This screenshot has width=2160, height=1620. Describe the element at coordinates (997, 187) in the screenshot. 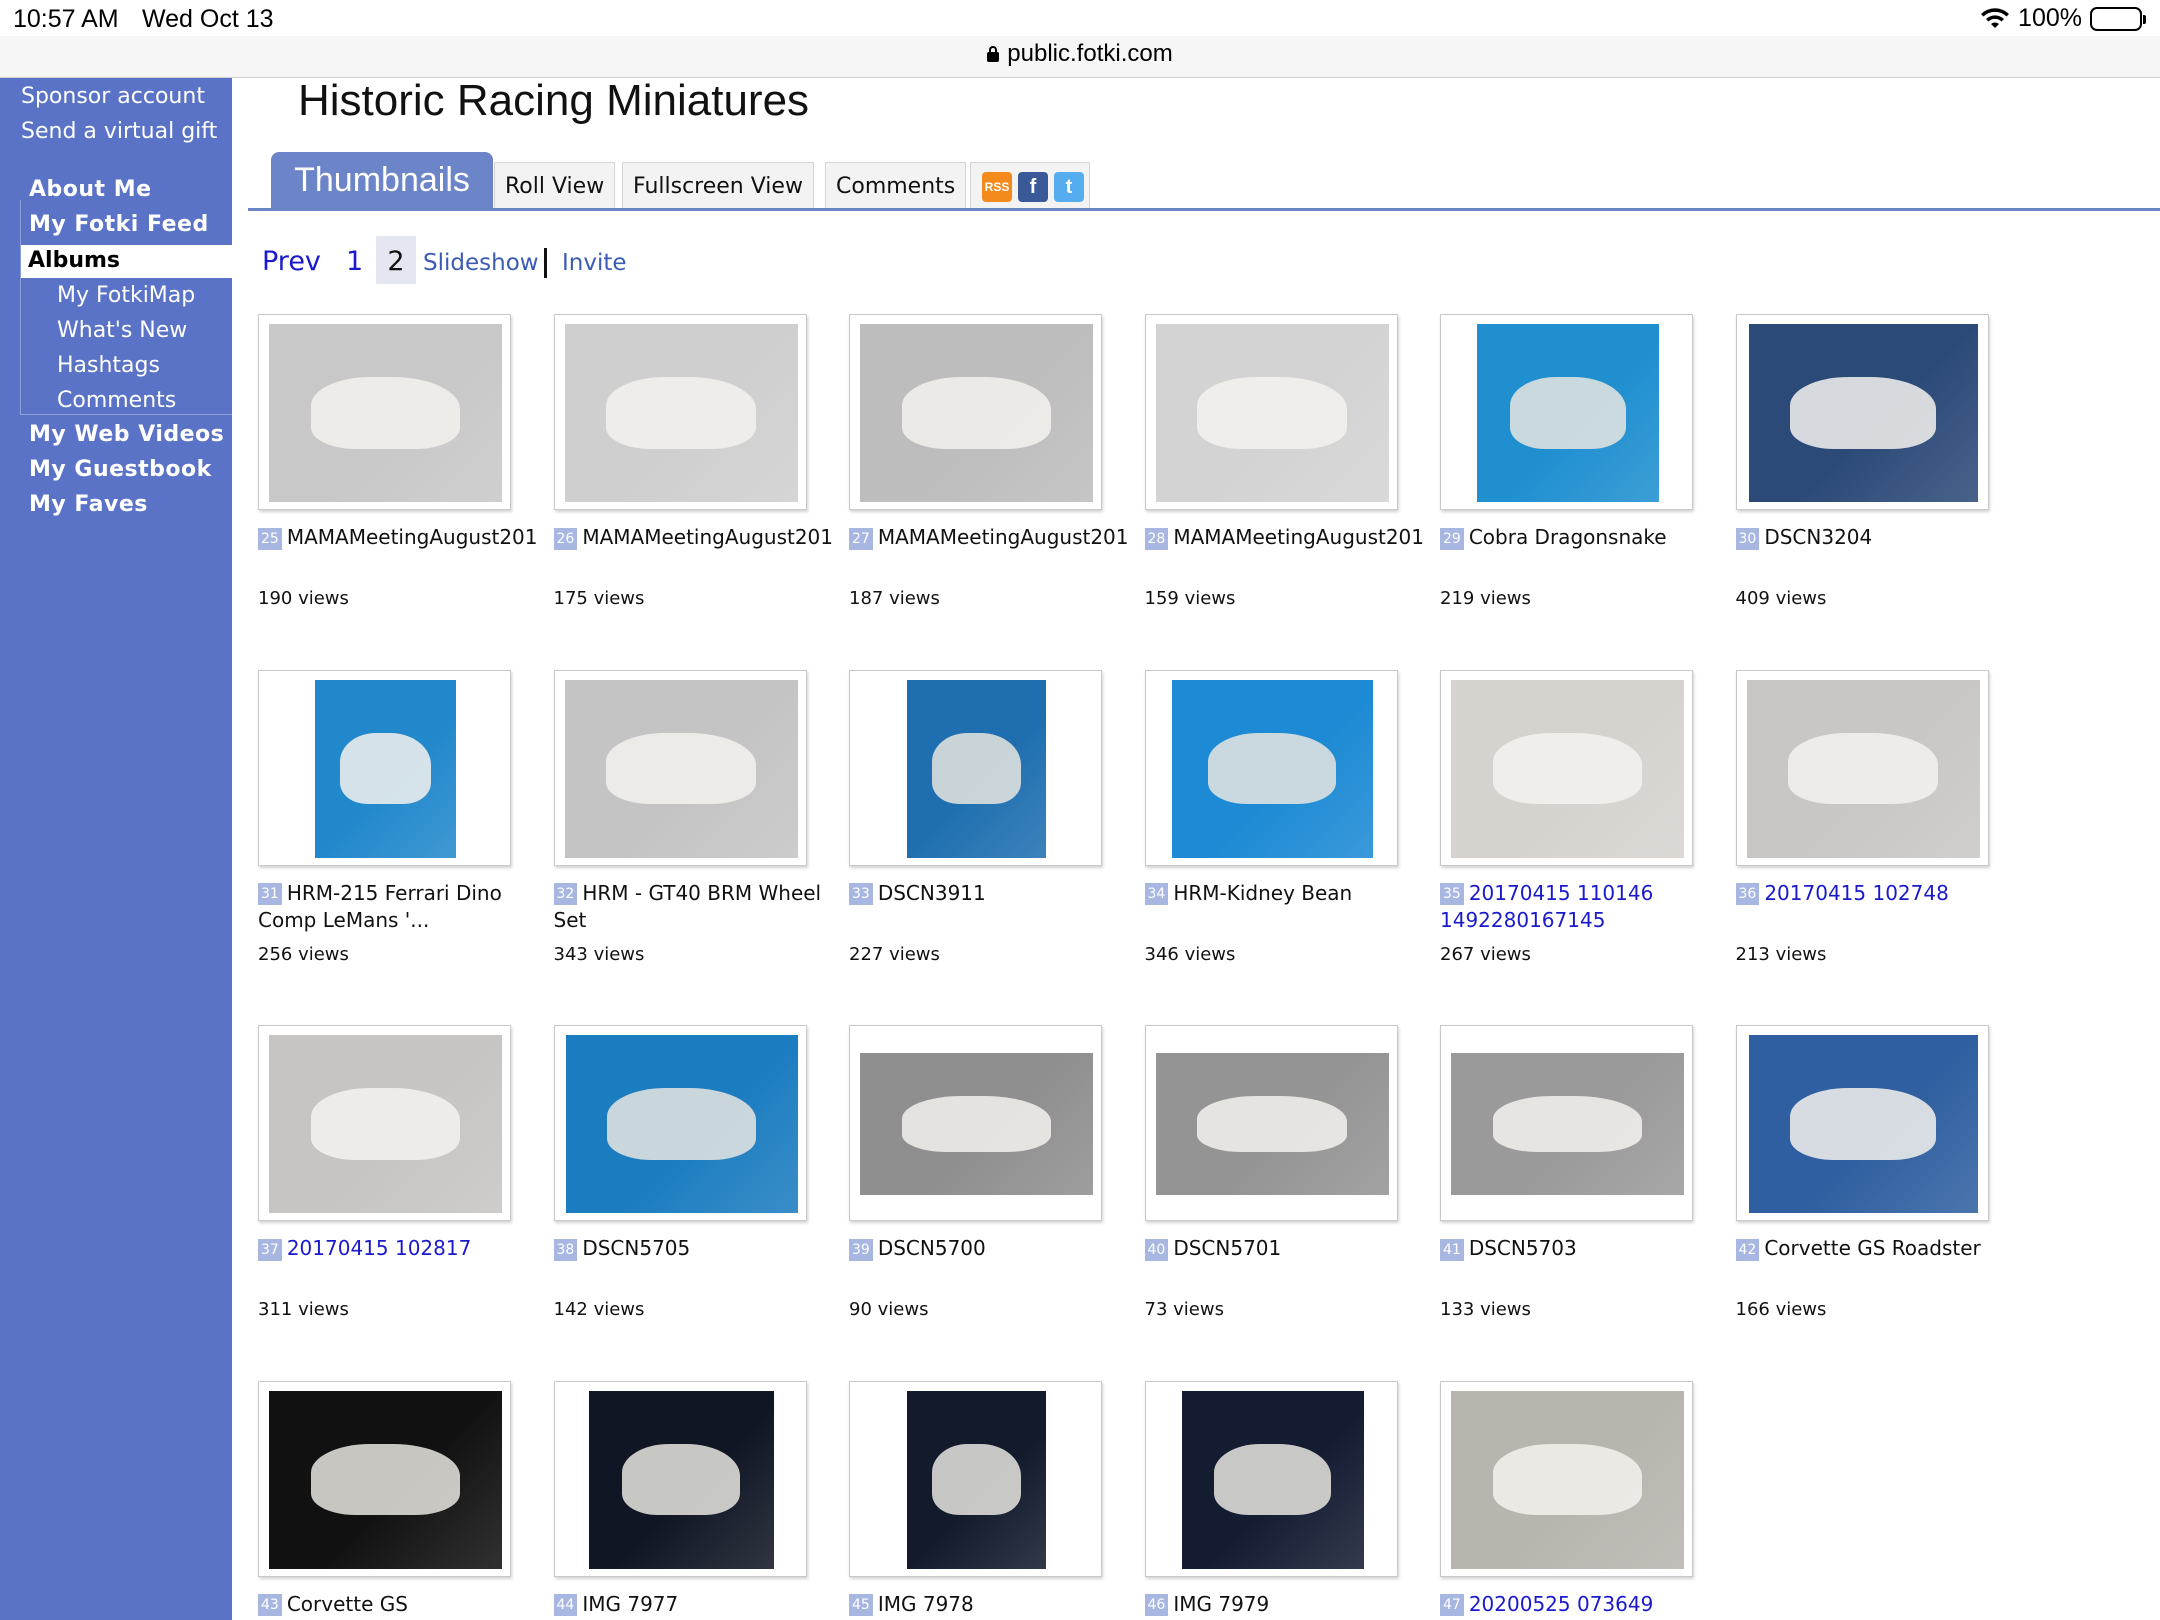

I see `rss-icon: RSS` at that location.